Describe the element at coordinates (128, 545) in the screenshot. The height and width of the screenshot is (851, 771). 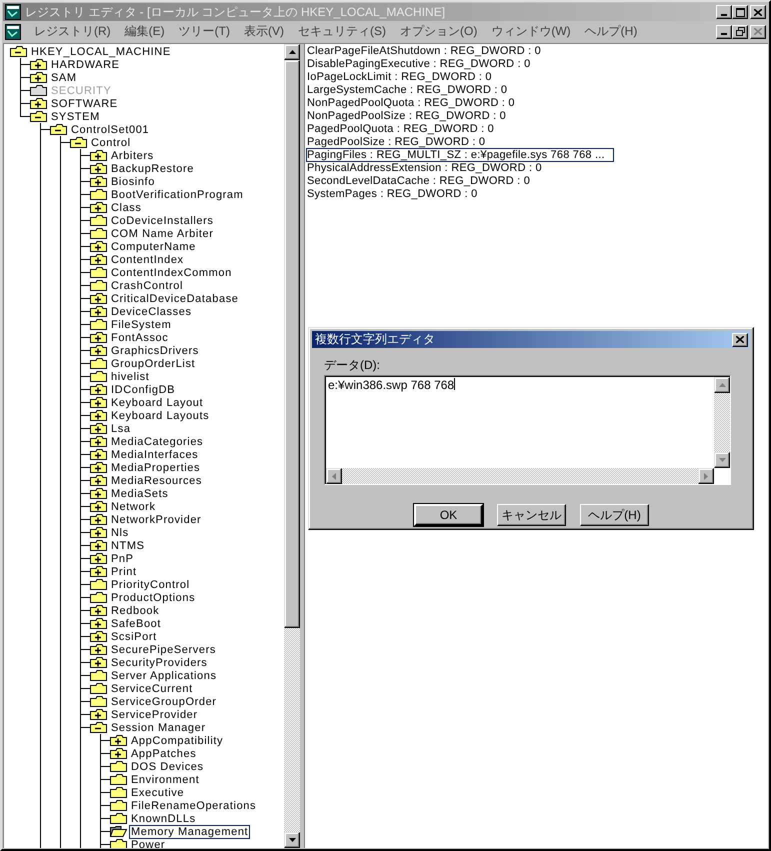
I see `tree-item: NTMS` at that location.